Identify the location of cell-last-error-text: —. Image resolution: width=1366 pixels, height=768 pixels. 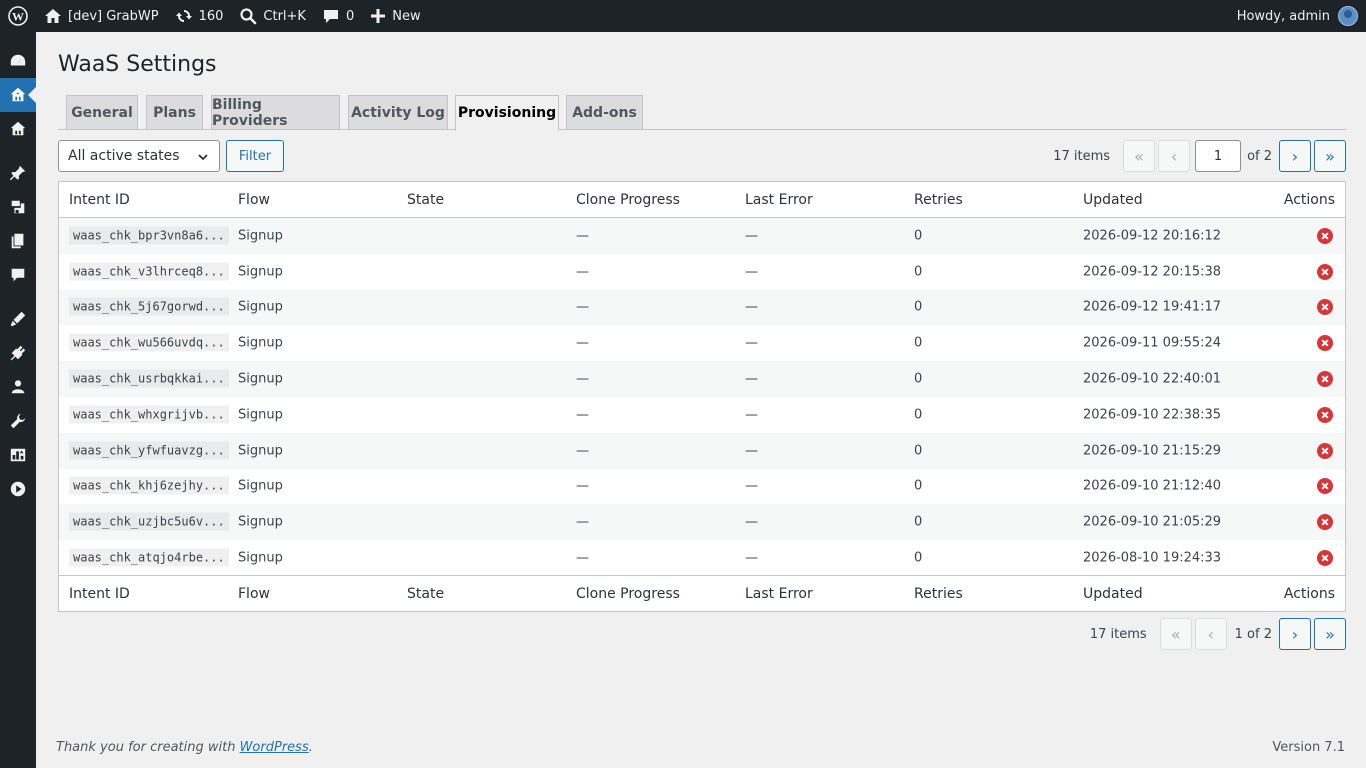
(751, 415).